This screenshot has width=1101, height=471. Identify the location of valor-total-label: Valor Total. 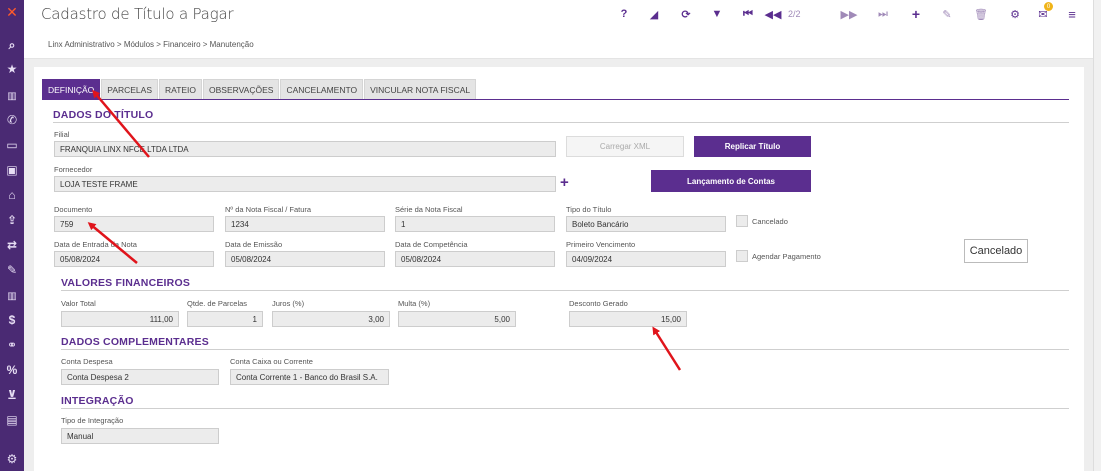
(78, 303).